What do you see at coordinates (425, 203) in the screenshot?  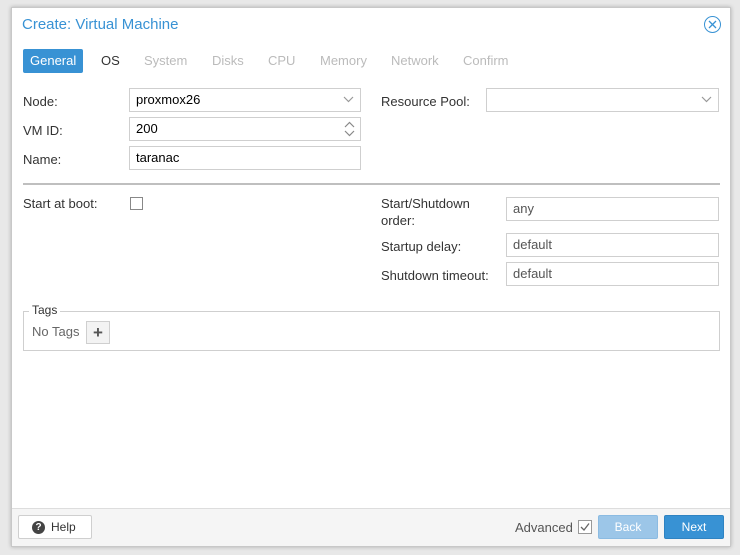 I see `startup-order-label-line1: Start/Shutdown` at bounding box center [425, 203].